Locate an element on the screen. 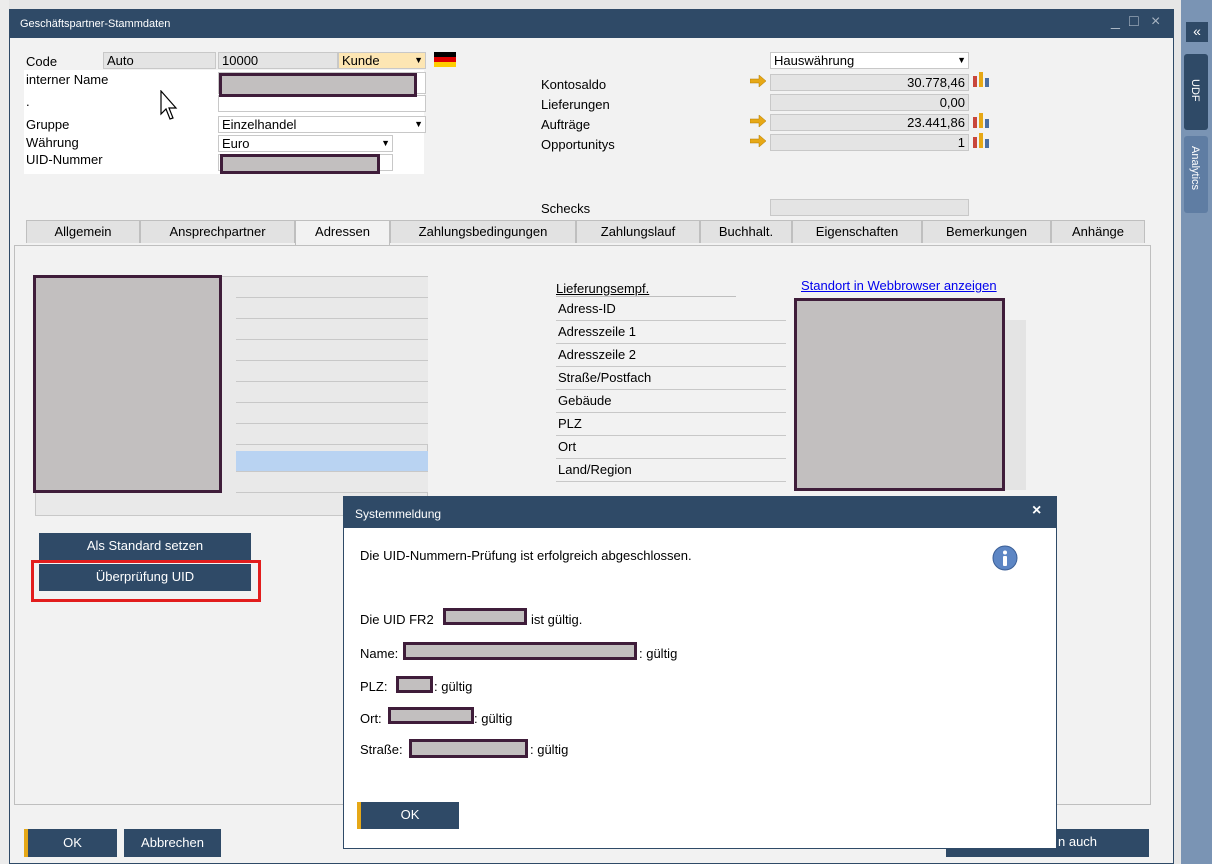  currency-view-select: Hauswährung ▼ is located at coordinates (869, 60).